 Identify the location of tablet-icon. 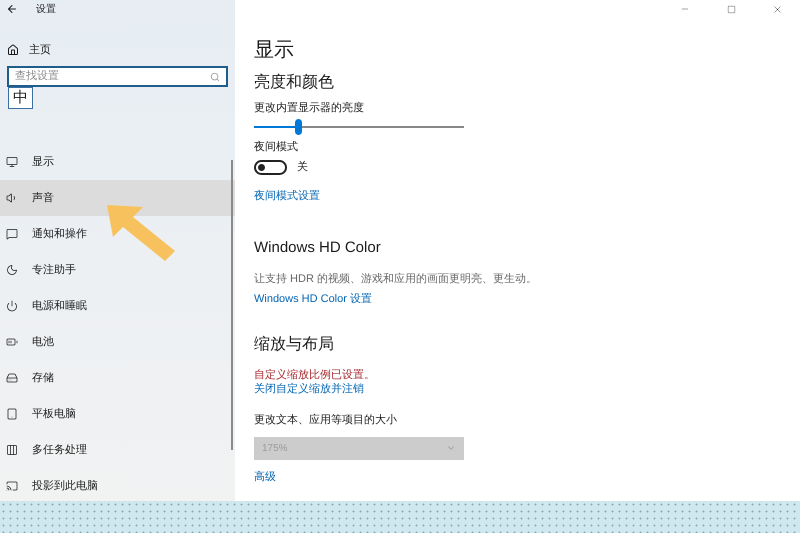
(12, 414).